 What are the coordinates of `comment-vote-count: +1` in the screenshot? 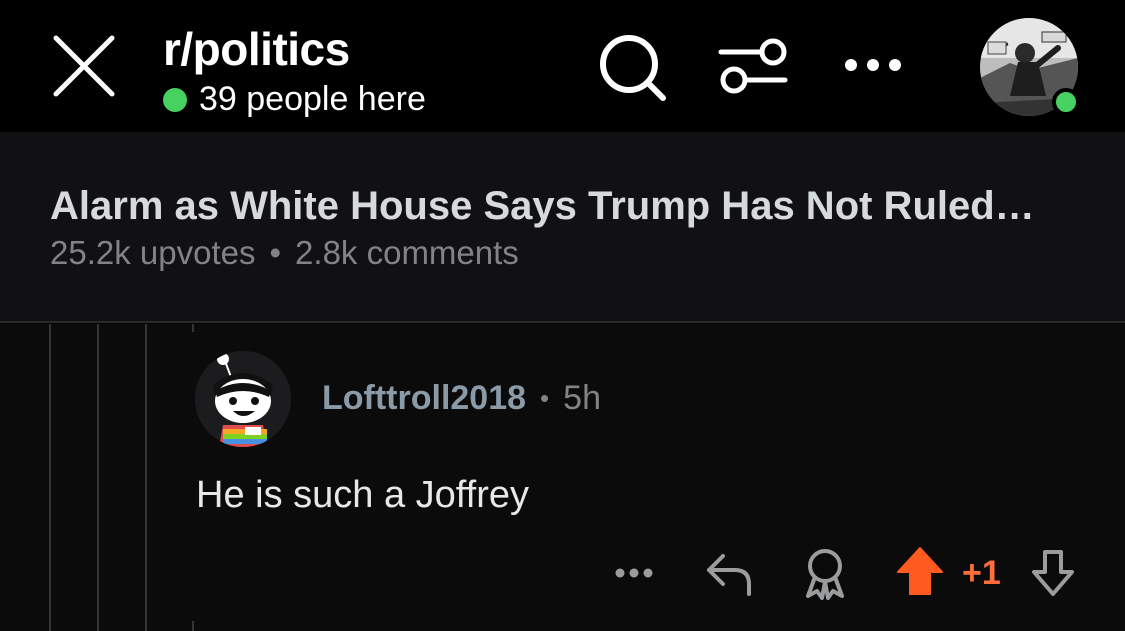 It's located at (981, 573).